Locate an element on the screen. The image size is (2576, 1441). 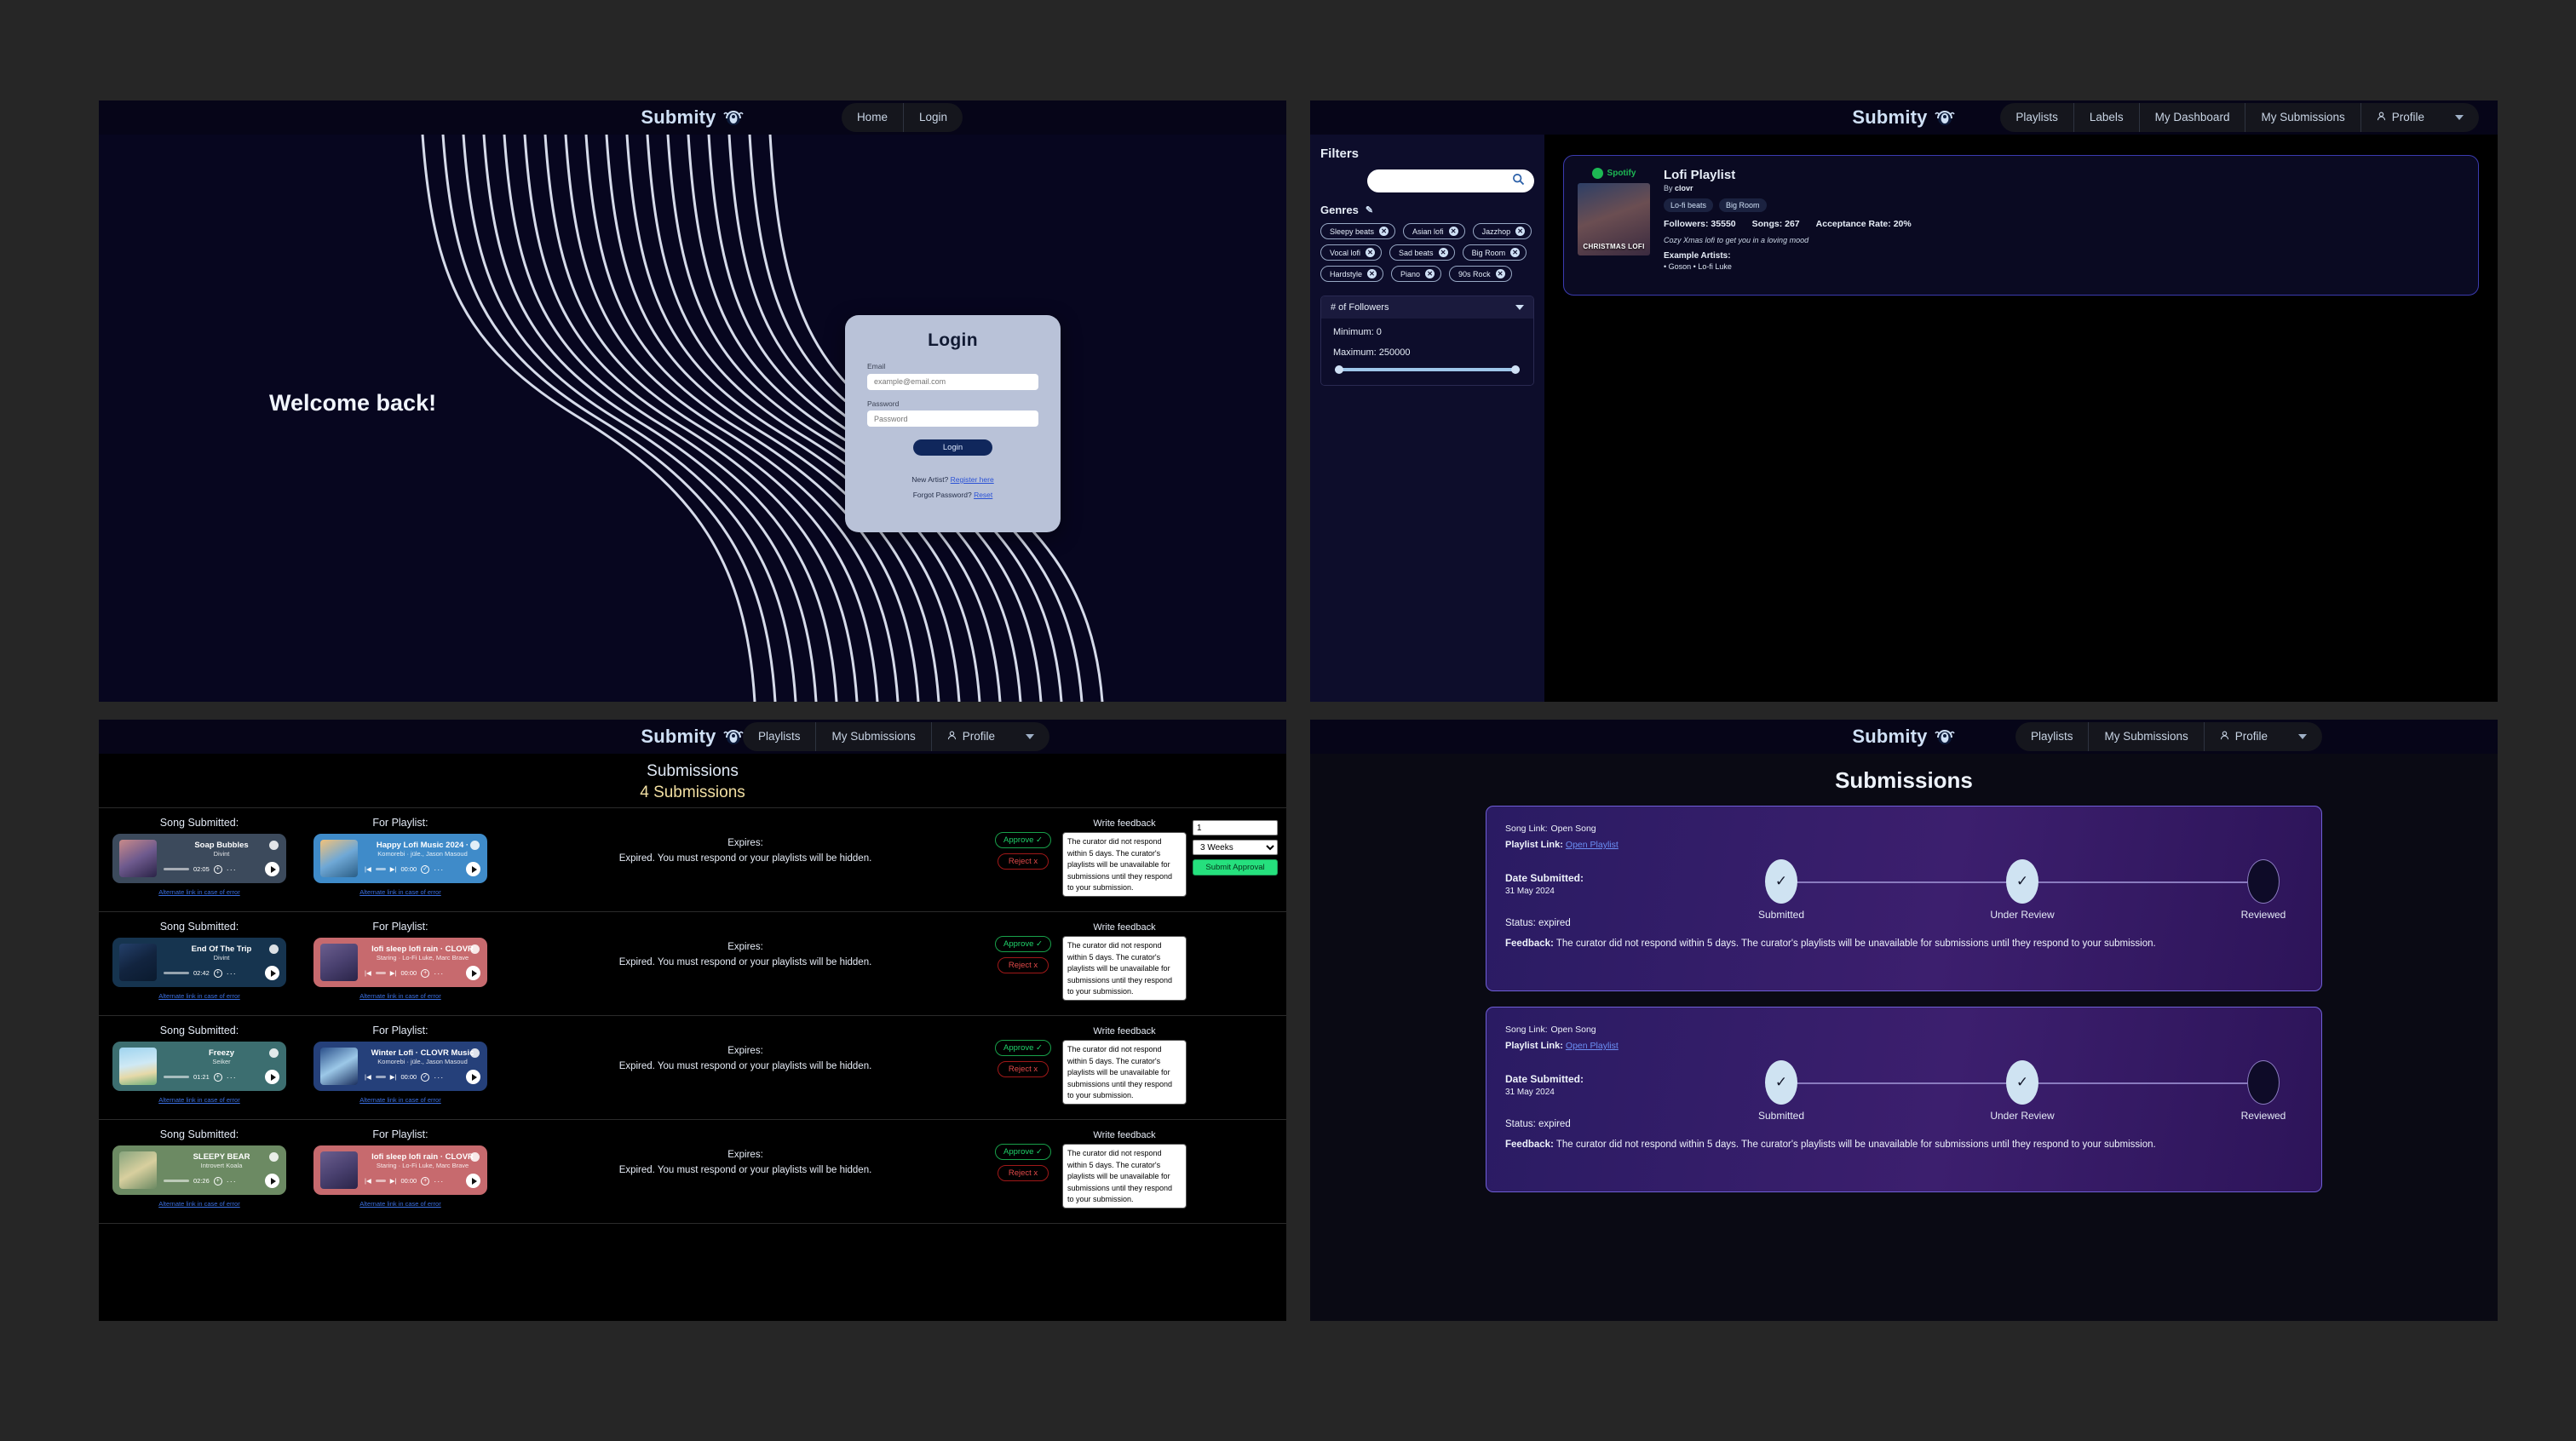
player-controls: 02:42 + ··· is located at coordinates (222, 973).